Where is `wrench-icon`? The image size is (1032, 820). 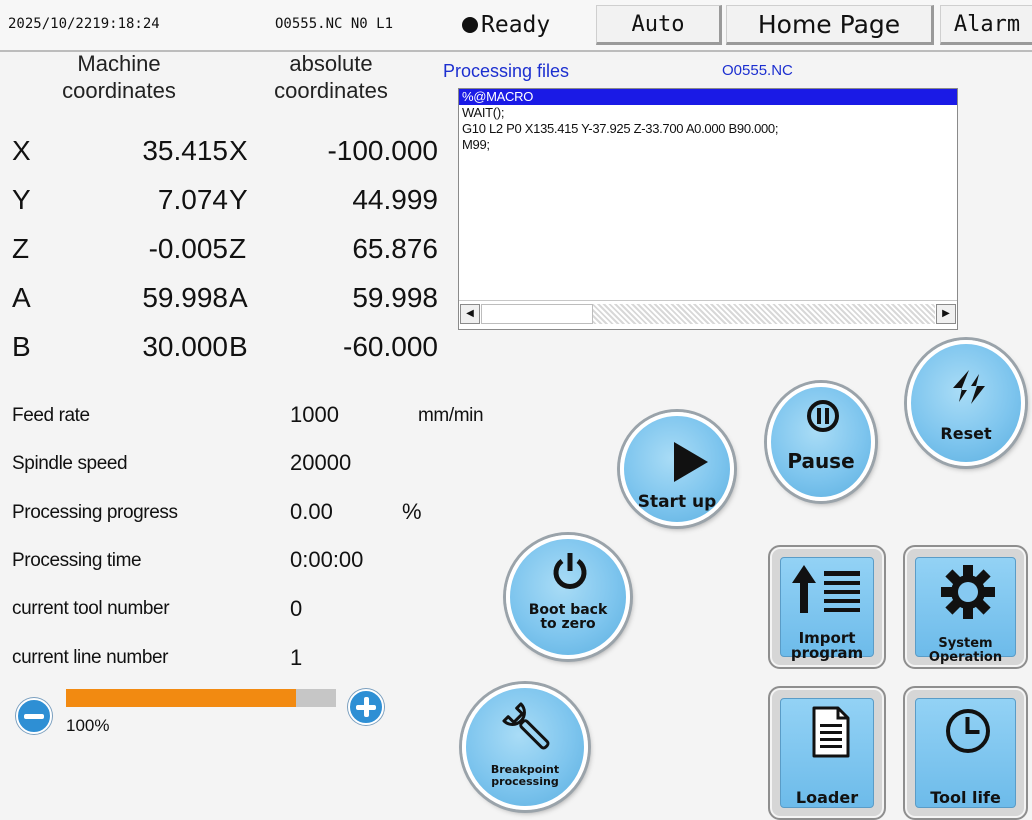 wrench-icon is located at coordinates (526, 726).